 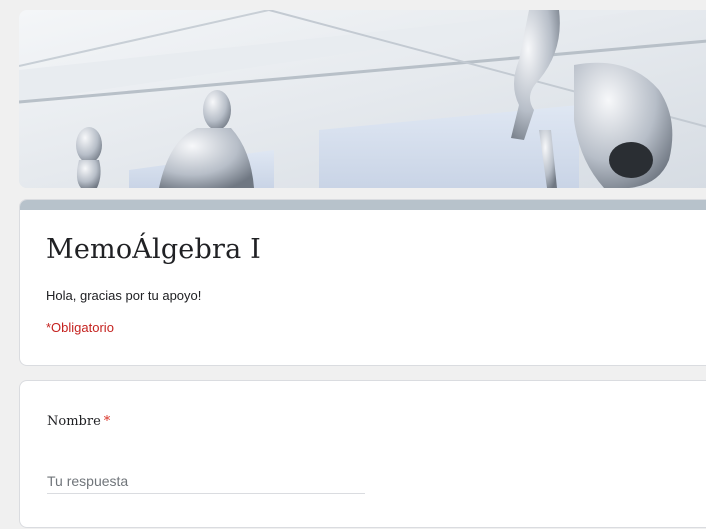 I want to click on header-accent-bar, so click(x=363, y=205).